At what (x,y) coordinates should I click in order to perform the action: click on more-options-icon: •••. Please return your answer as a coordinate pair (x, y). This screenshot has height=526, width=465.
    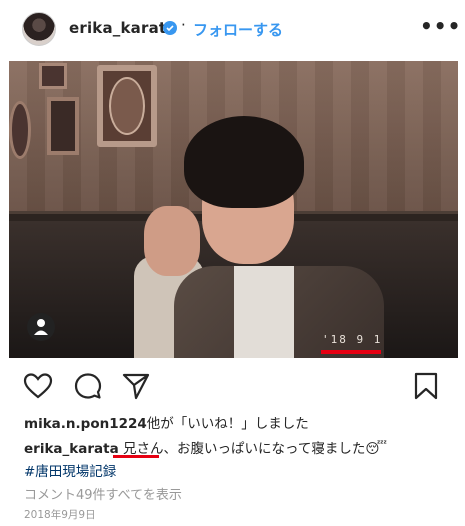
    Looking at the image, I should click on (440, 26).